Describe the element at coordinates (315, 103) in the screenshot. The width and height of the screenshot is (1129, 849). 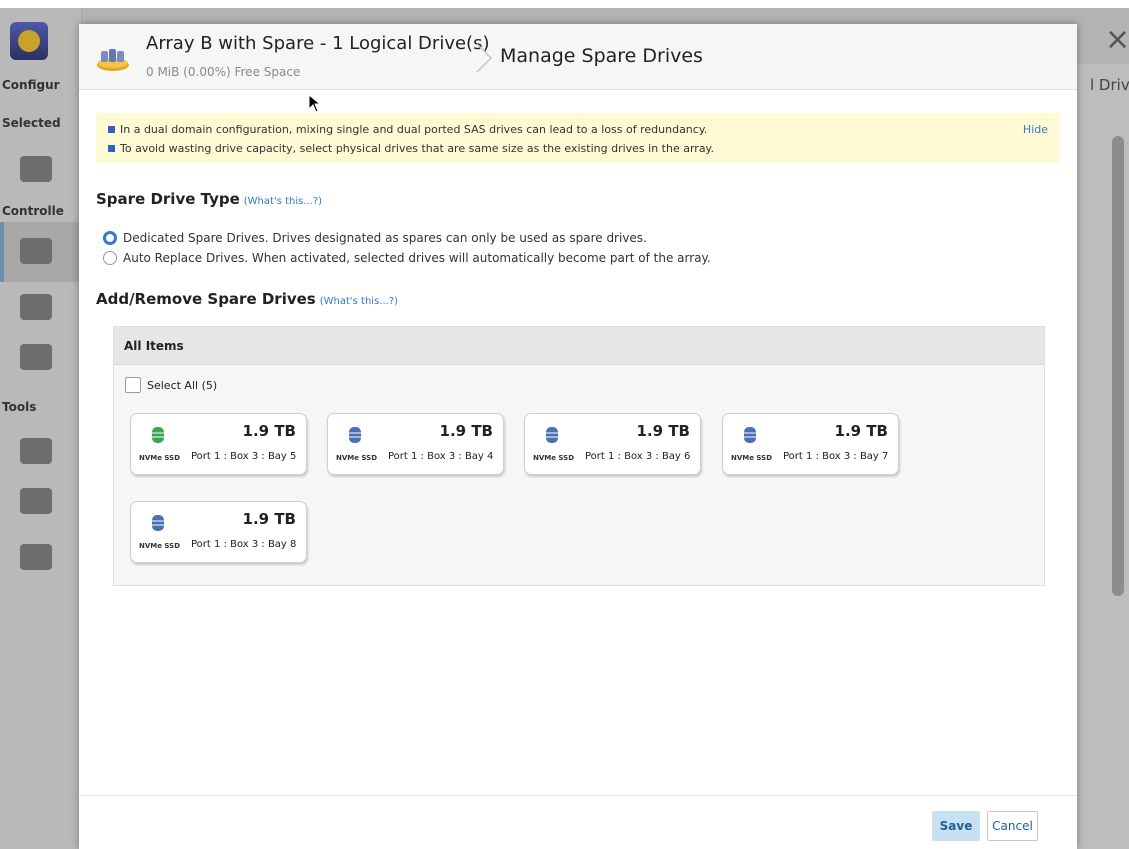
I see `mouse-pointer-icon` at that location.